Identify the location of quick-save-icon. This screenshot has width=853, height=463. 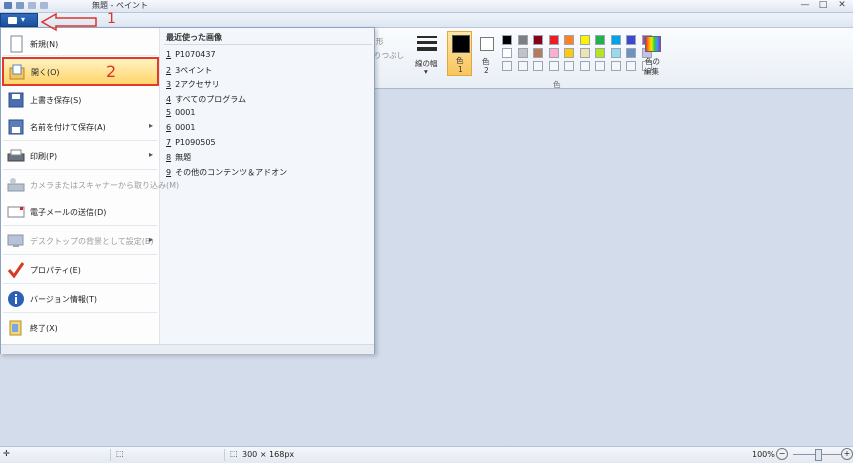
(20, 5).